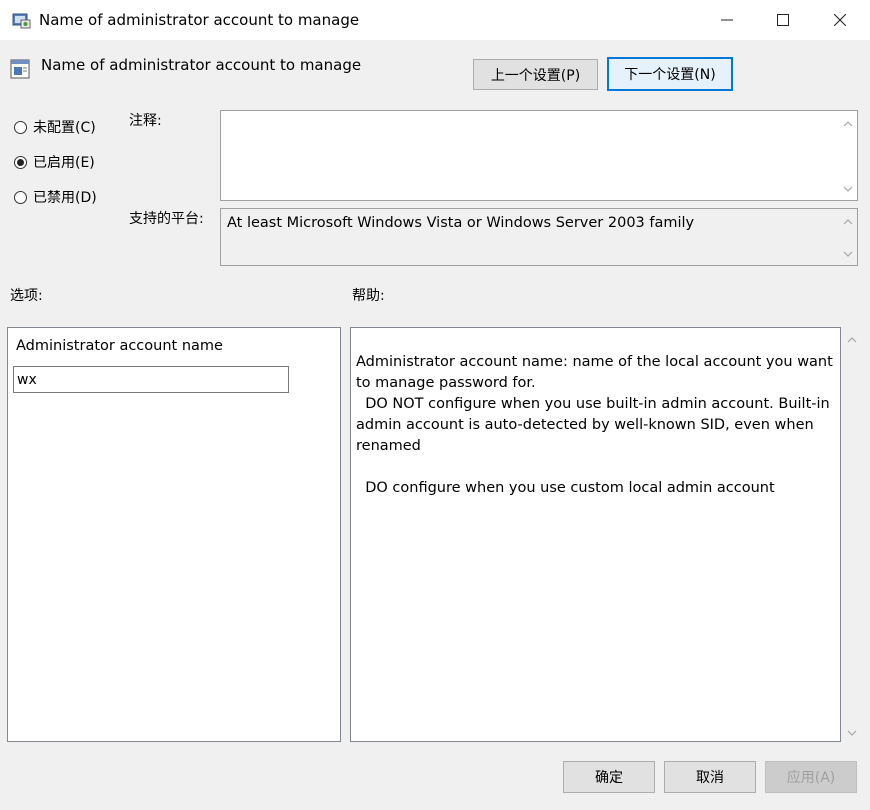 Image resolution: width=870 pixels, height=810 pixels. I want to click on platform-label: 支持的平台:, so click(166, 219).